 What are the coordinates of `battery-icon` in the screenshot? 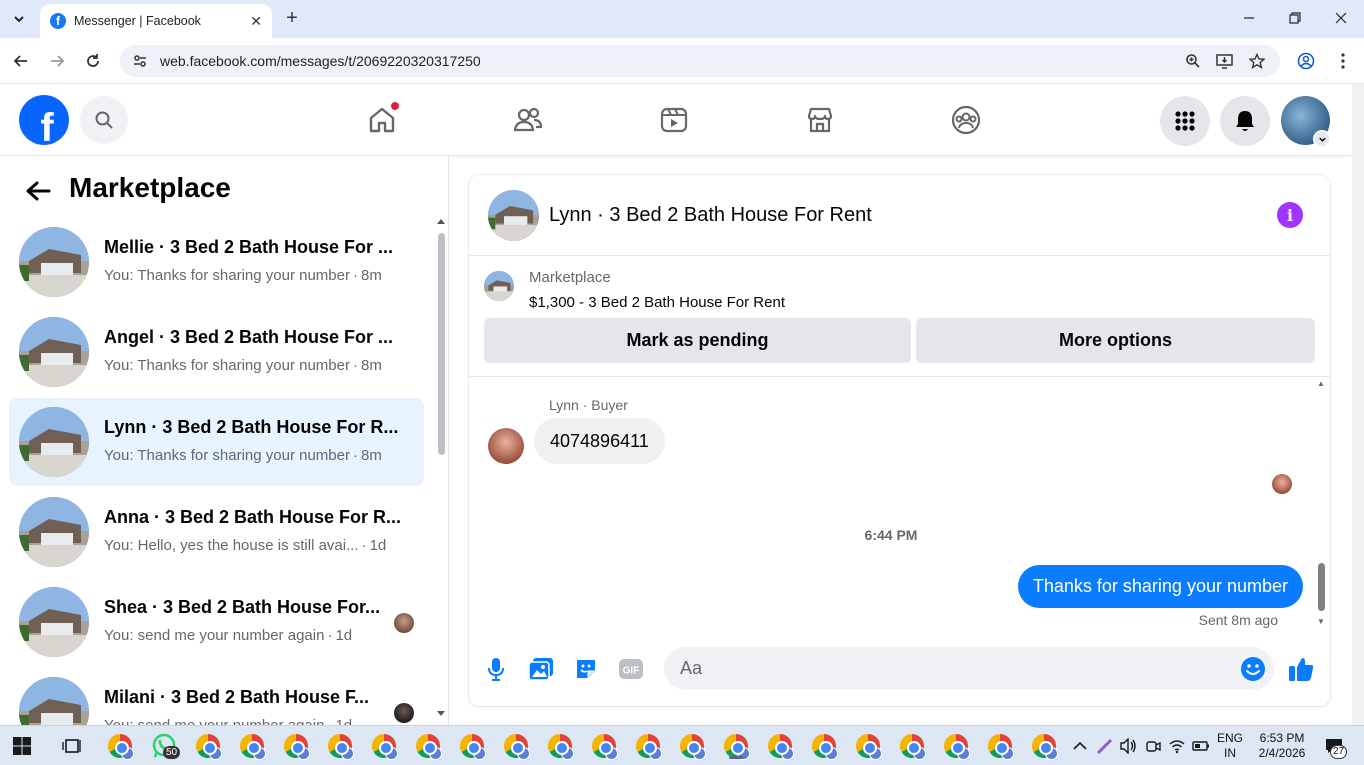 It's located at (1201, 746).